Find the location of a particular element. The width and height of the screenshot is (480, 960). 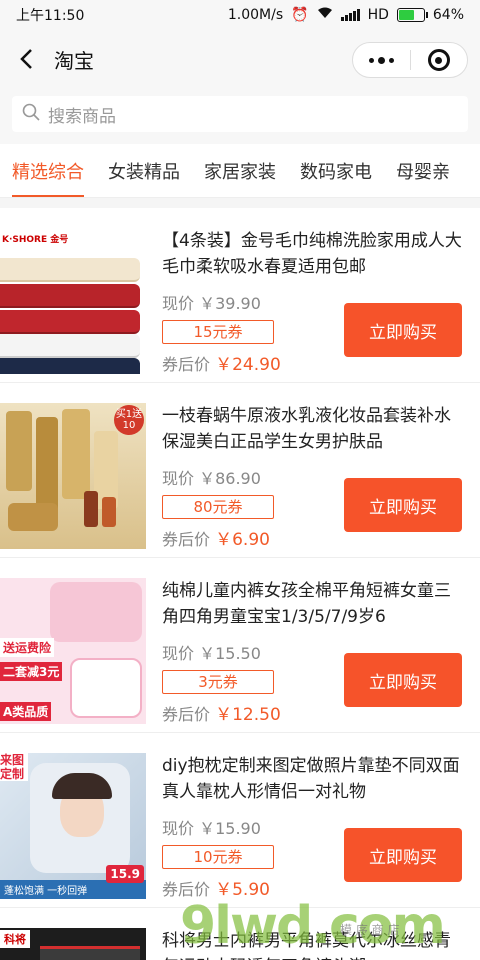

search-input: 搜索商品 is located at coordinates (240, 114).